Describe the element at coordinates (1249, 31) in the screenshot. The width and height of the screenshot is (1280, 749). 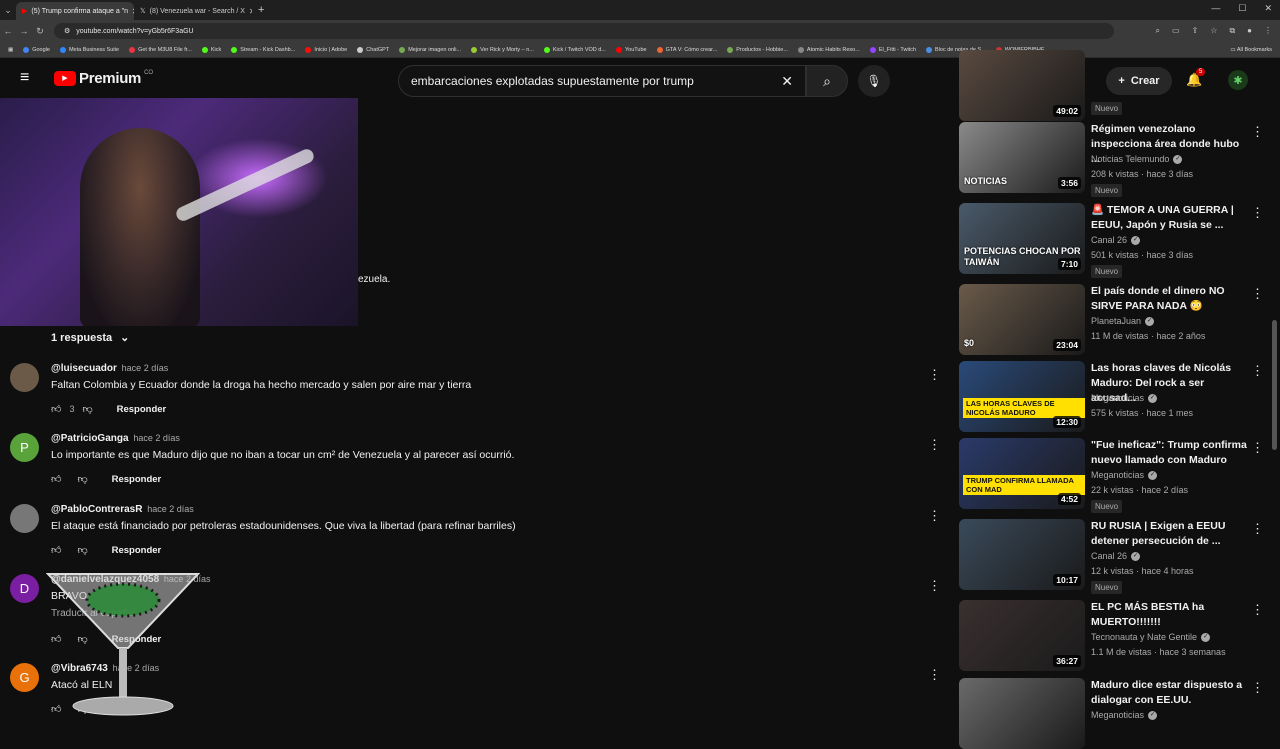
I see `profile-icon: ●` at that location.